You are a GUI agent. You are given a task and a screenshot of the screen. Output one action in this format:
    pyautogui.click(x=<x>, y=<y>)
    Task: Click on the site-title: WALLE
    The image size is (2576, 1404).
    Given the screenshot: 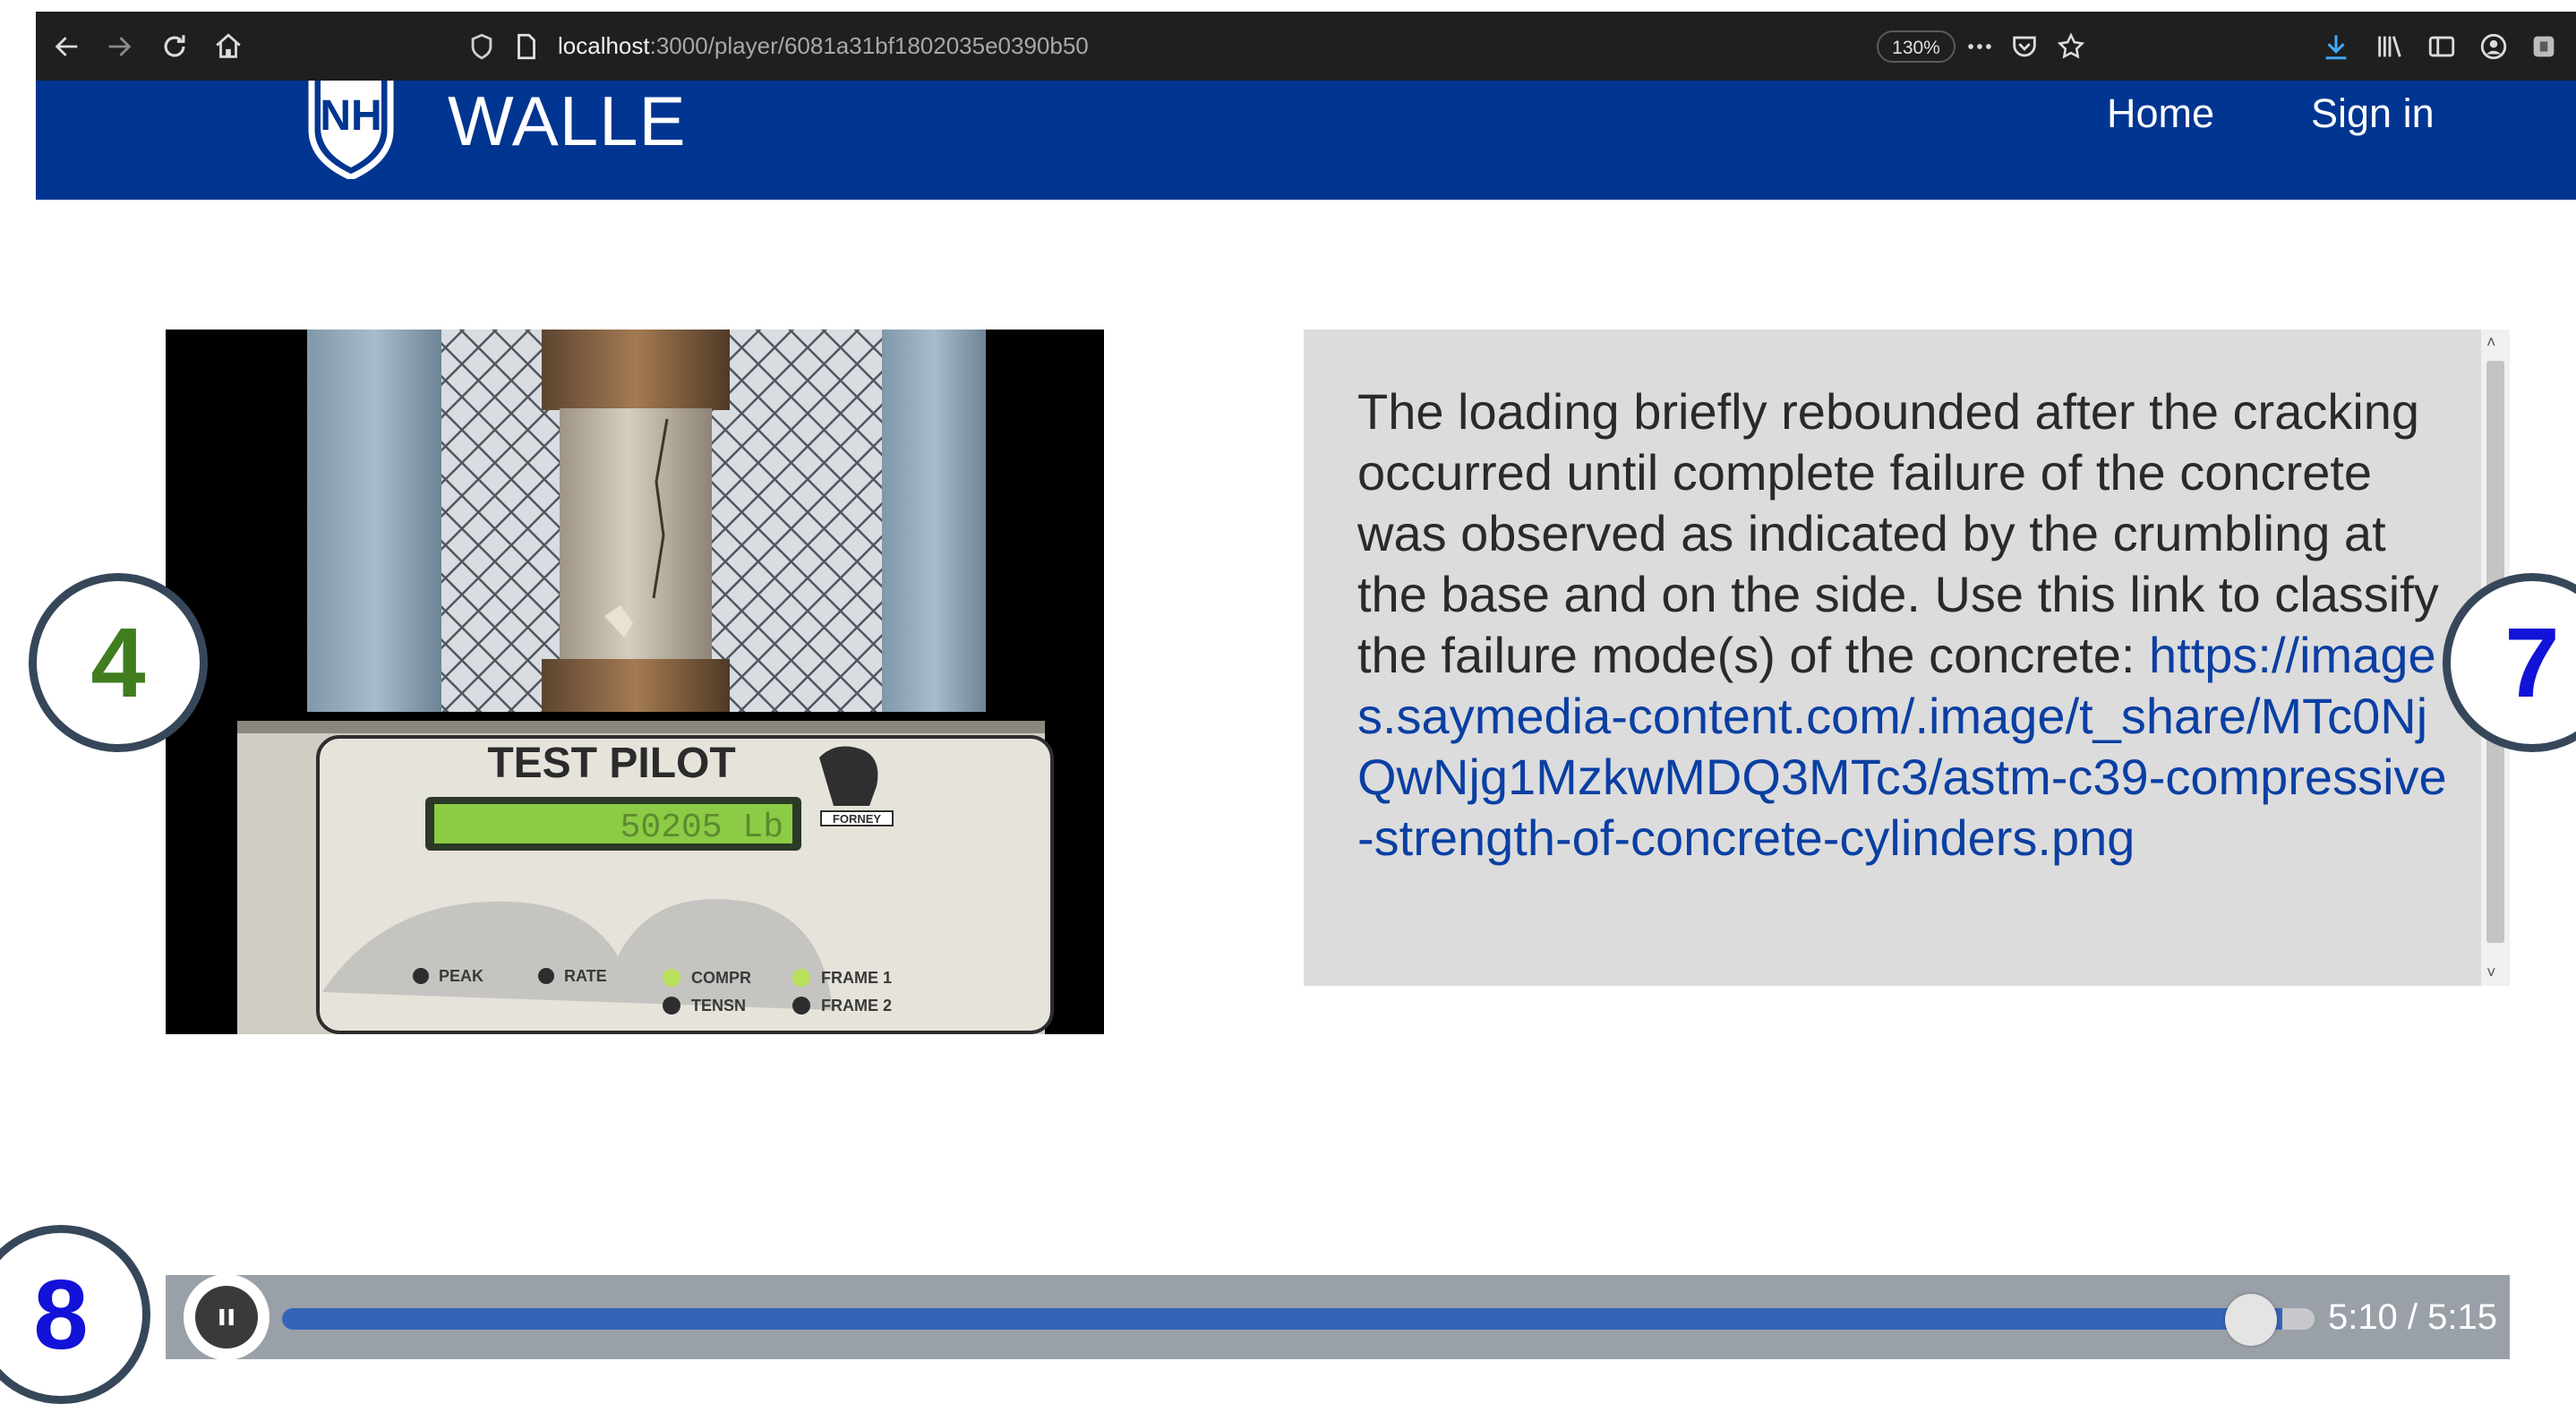 What is the action you would take?
    pyautogui.click(x=567, y=121)
    